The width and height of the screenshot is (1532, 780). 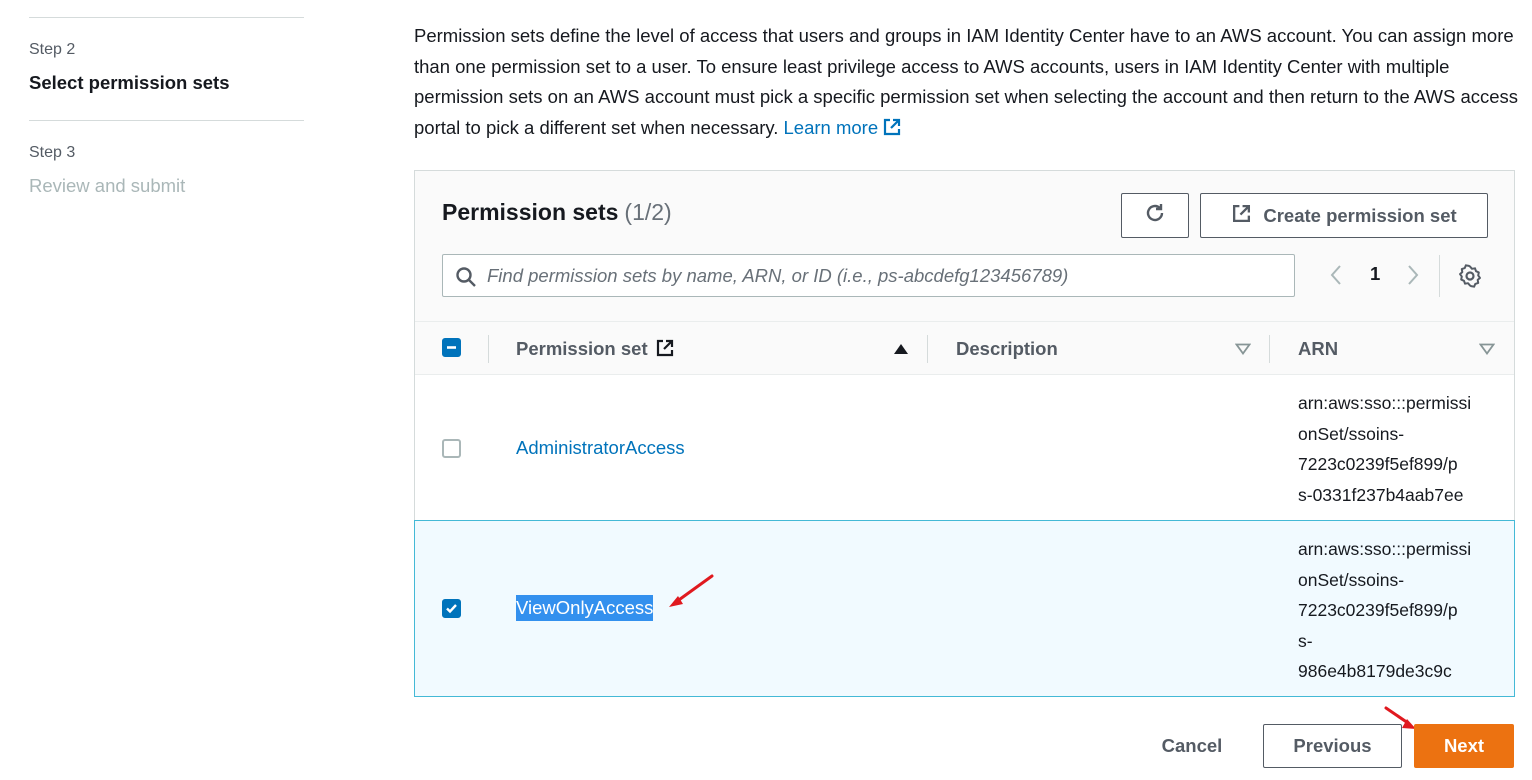 I want to click on current-page-number: 1, so click(x=1375, y=274).